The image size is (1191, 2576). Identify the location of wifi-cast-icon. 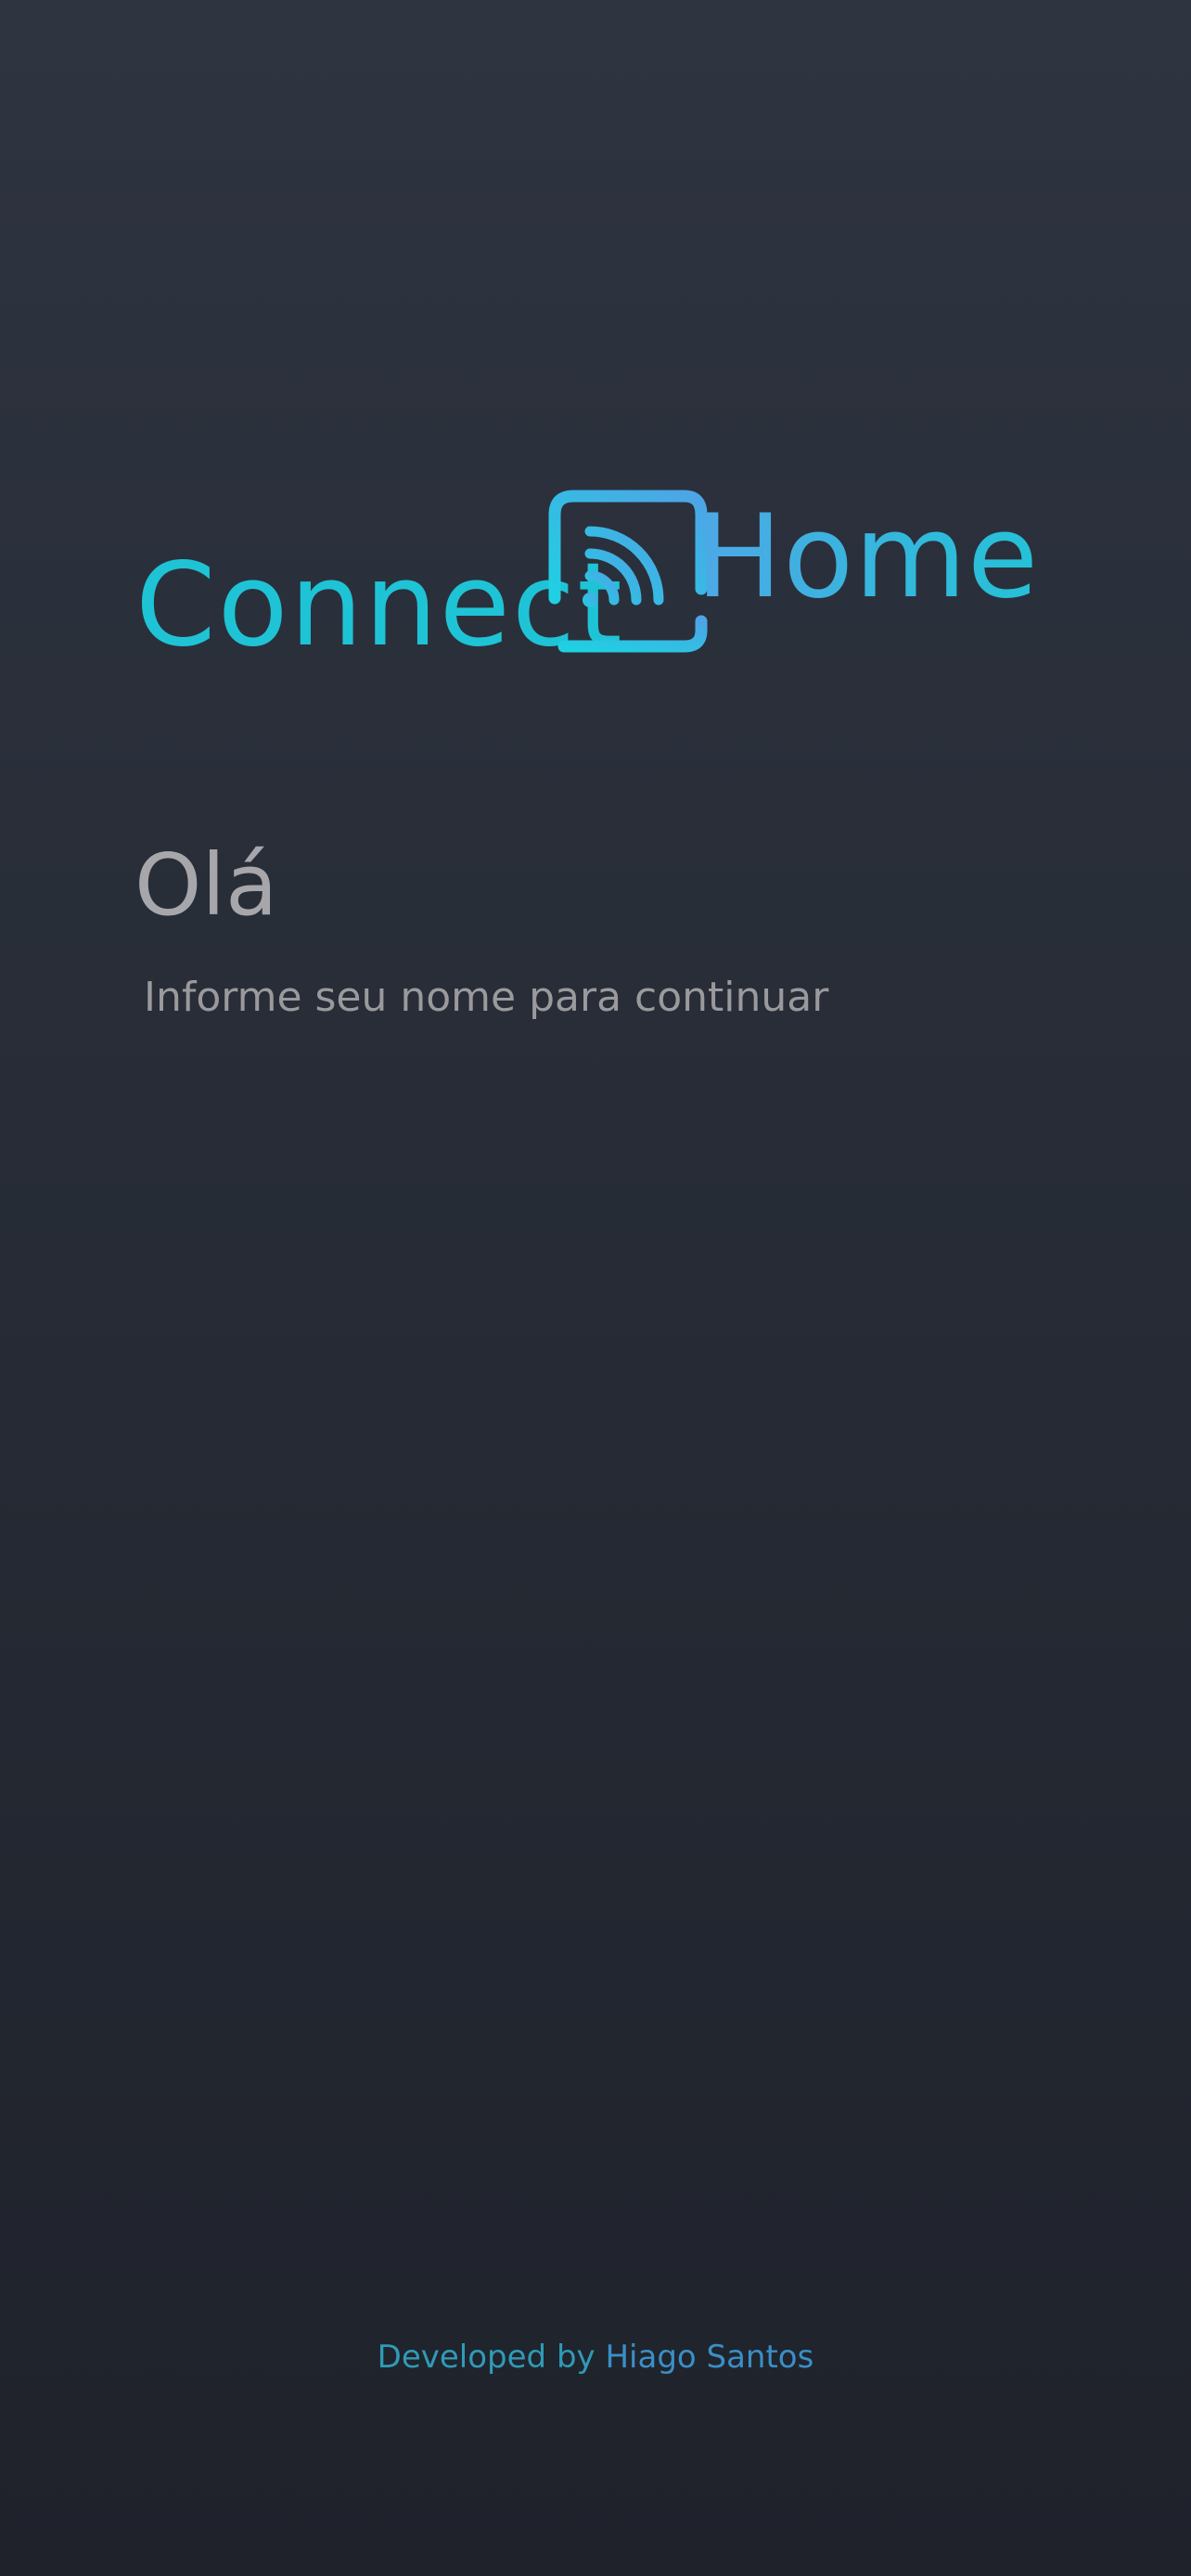
(628, 571).